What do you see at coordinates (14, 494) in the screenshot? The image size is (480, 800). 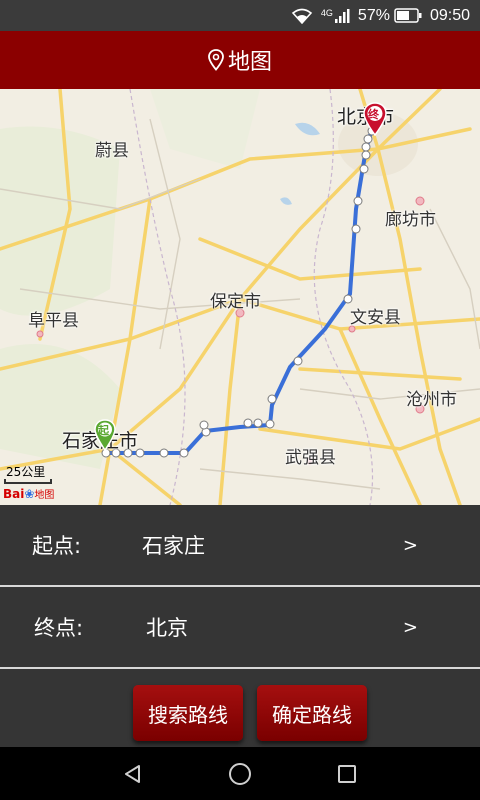 I see `baidu-logo-text: Bai` at bounding box center [14, 494].